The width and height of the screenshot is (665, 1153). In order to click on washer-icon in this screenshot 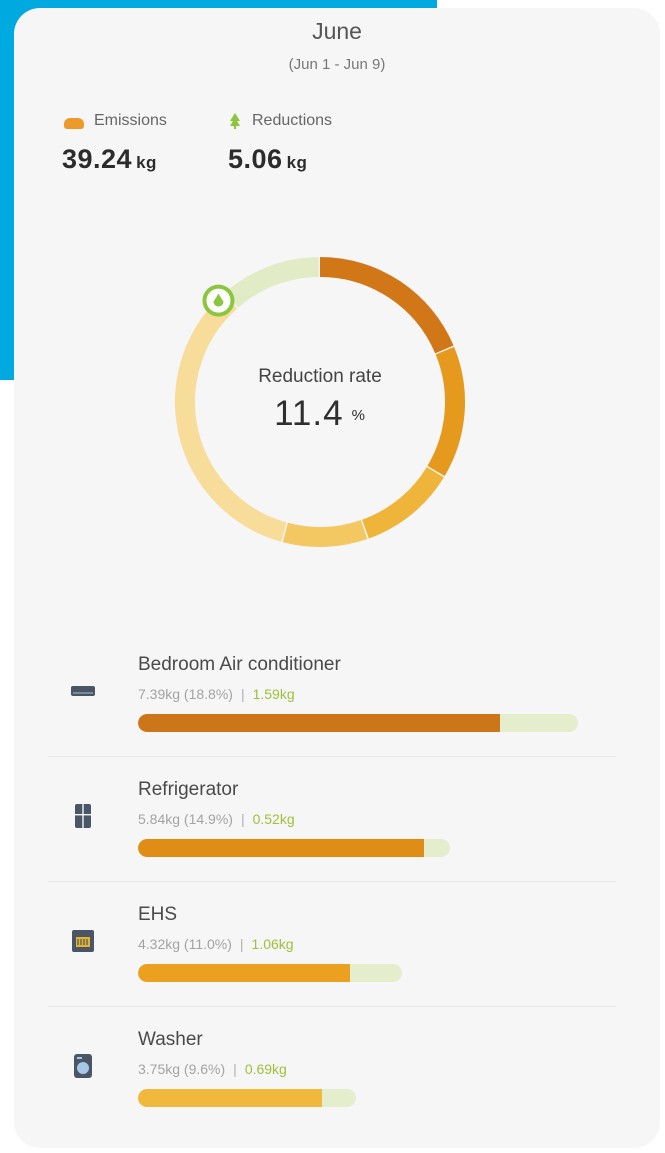, I will do `click(83, 1066)`.